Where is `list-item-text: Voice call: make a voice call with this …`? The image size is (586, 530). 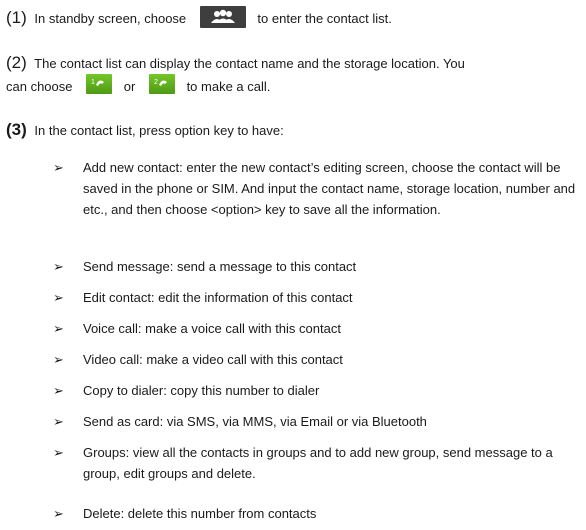 list-item-text: Voice call: make a voice call with this … is located at coordinates (212, 328).